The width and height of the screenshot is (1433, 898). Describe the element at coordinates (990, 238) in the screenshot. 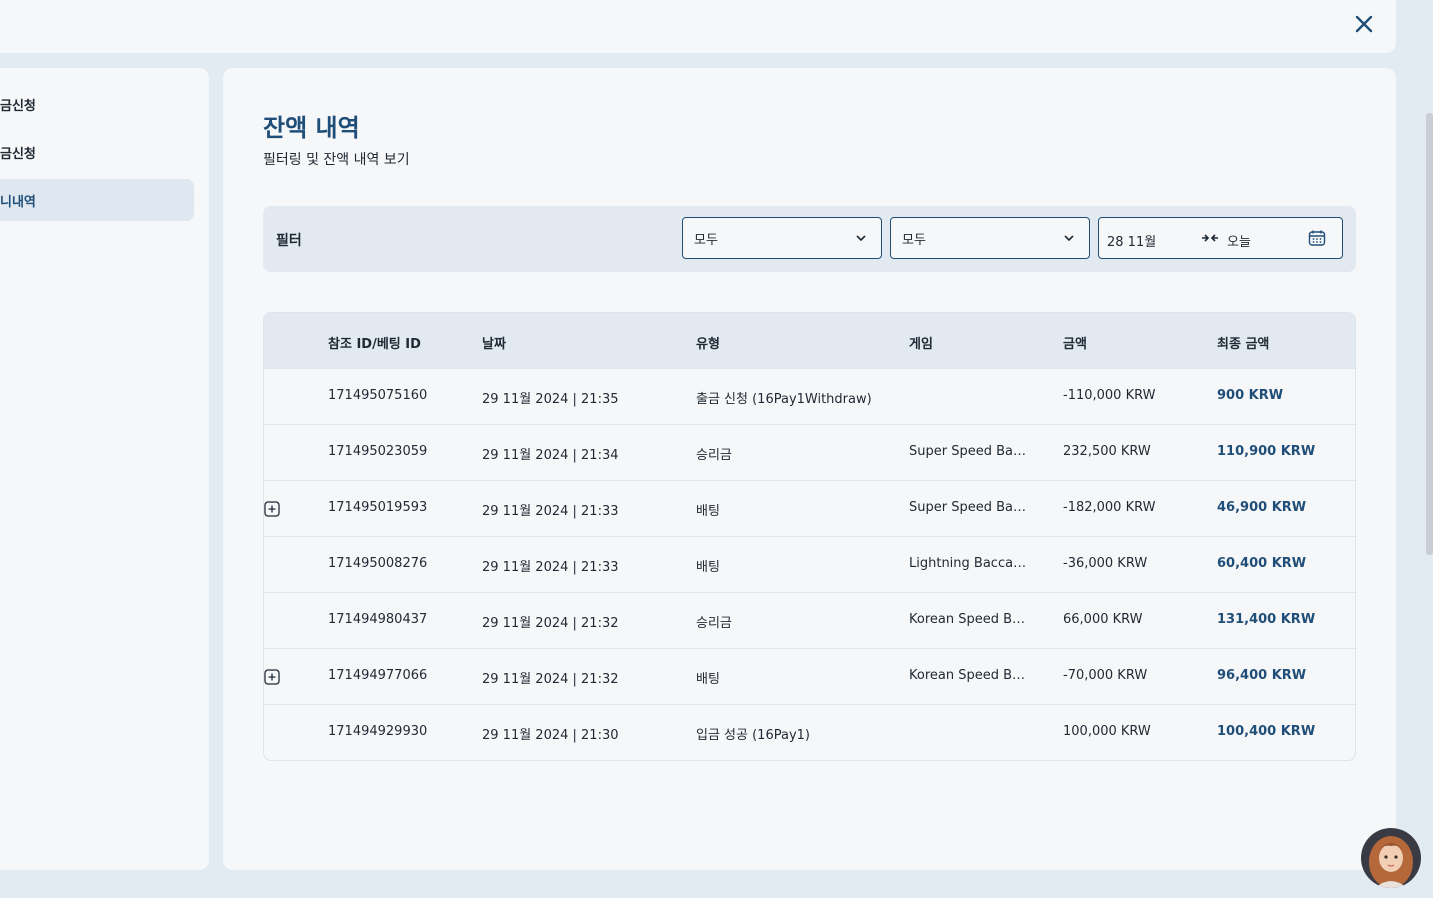

I see `game-filter-select: 모두` at that location.